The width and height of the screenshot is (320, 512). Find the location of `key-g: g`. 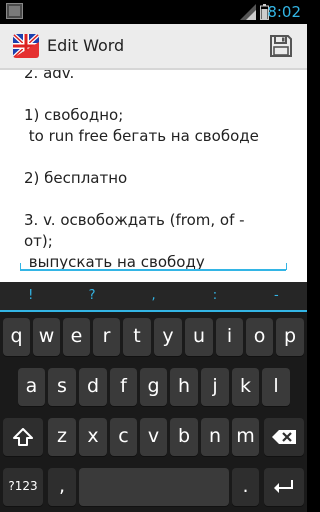

key-g: g is located at coordinates (153, 387).